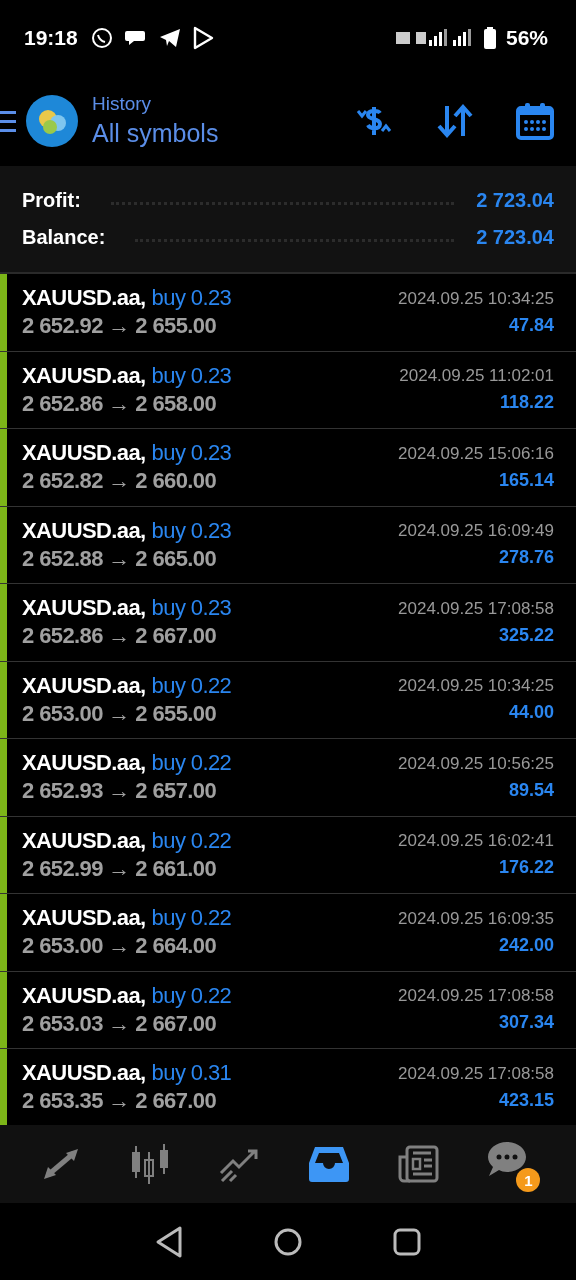 The image size is (576, 1280). Describe the element at coordinates (120, 713) in the screenshot. I see `price-range: 2 653.00 → 2 655.00` at that location.